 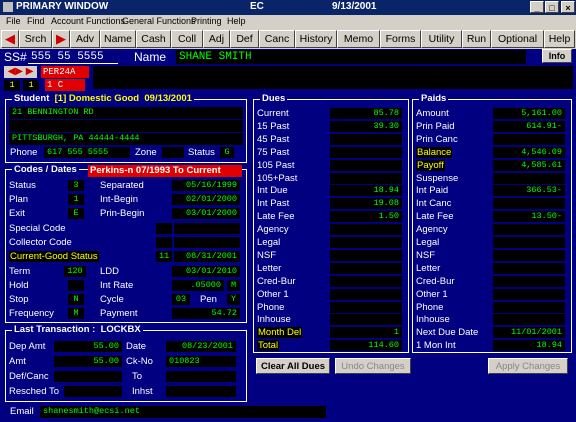 What do you see at coordinates (400, 39) in the screenshot?
I see `forms-button: Forms` at bounding box center [400, 39].